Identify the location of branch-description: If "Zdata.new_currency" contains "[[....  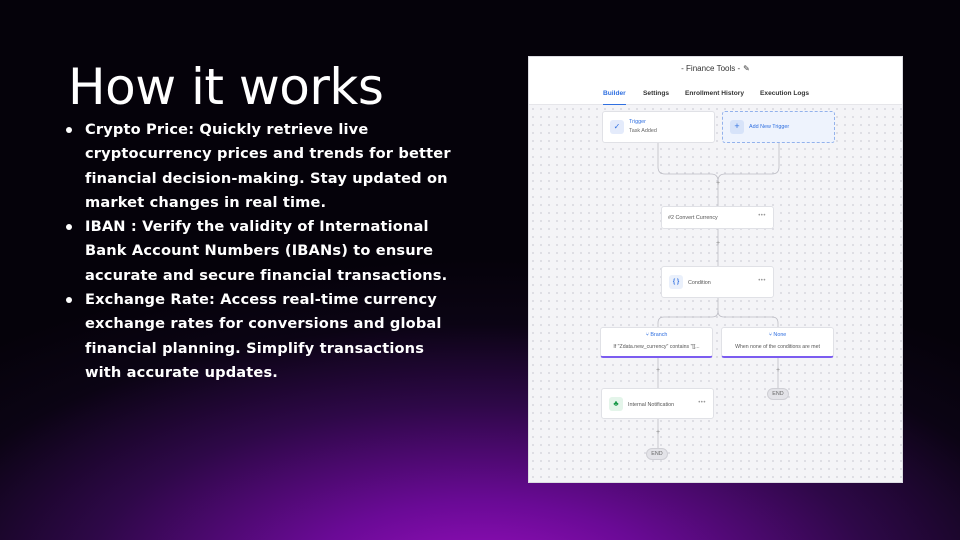
(656, 347).